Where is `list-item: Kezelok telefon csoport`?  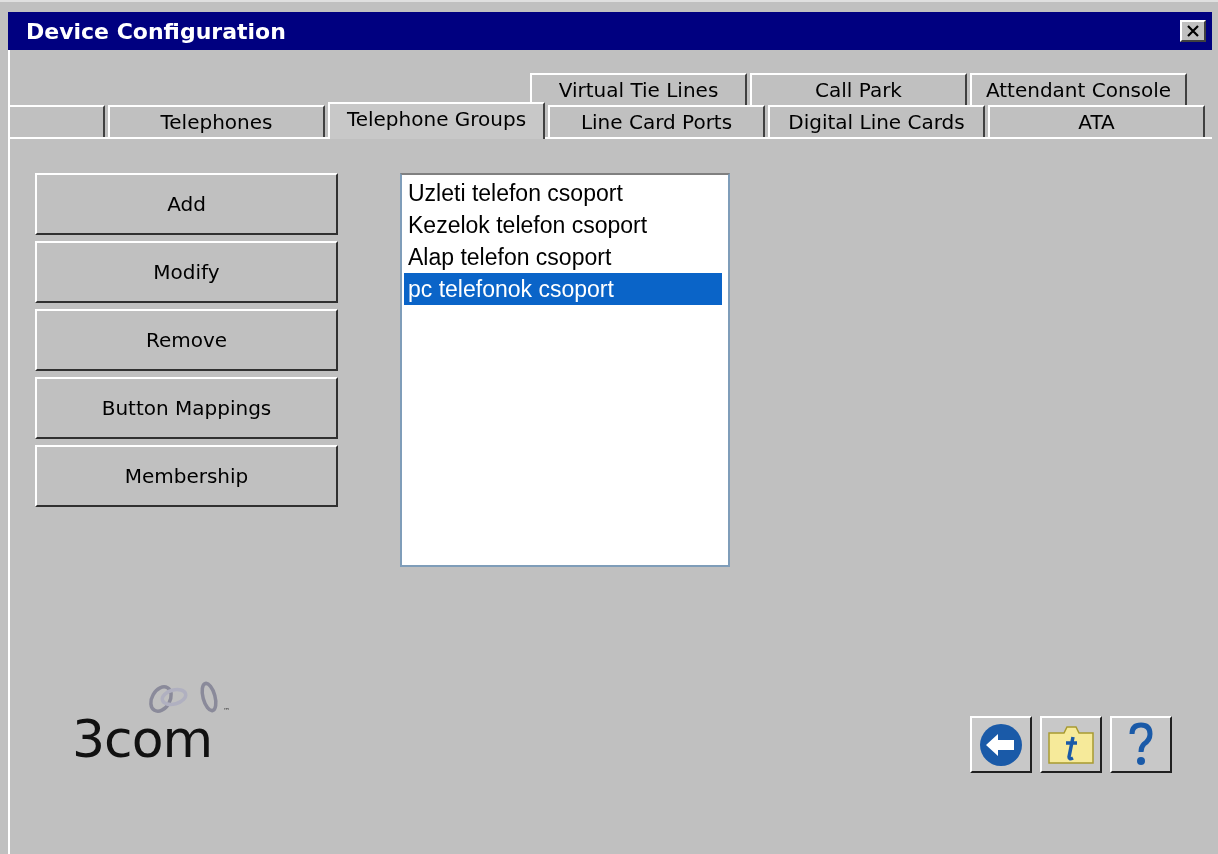 list-item: Kezelok telefon csoport is located at coordinates (563, 225).